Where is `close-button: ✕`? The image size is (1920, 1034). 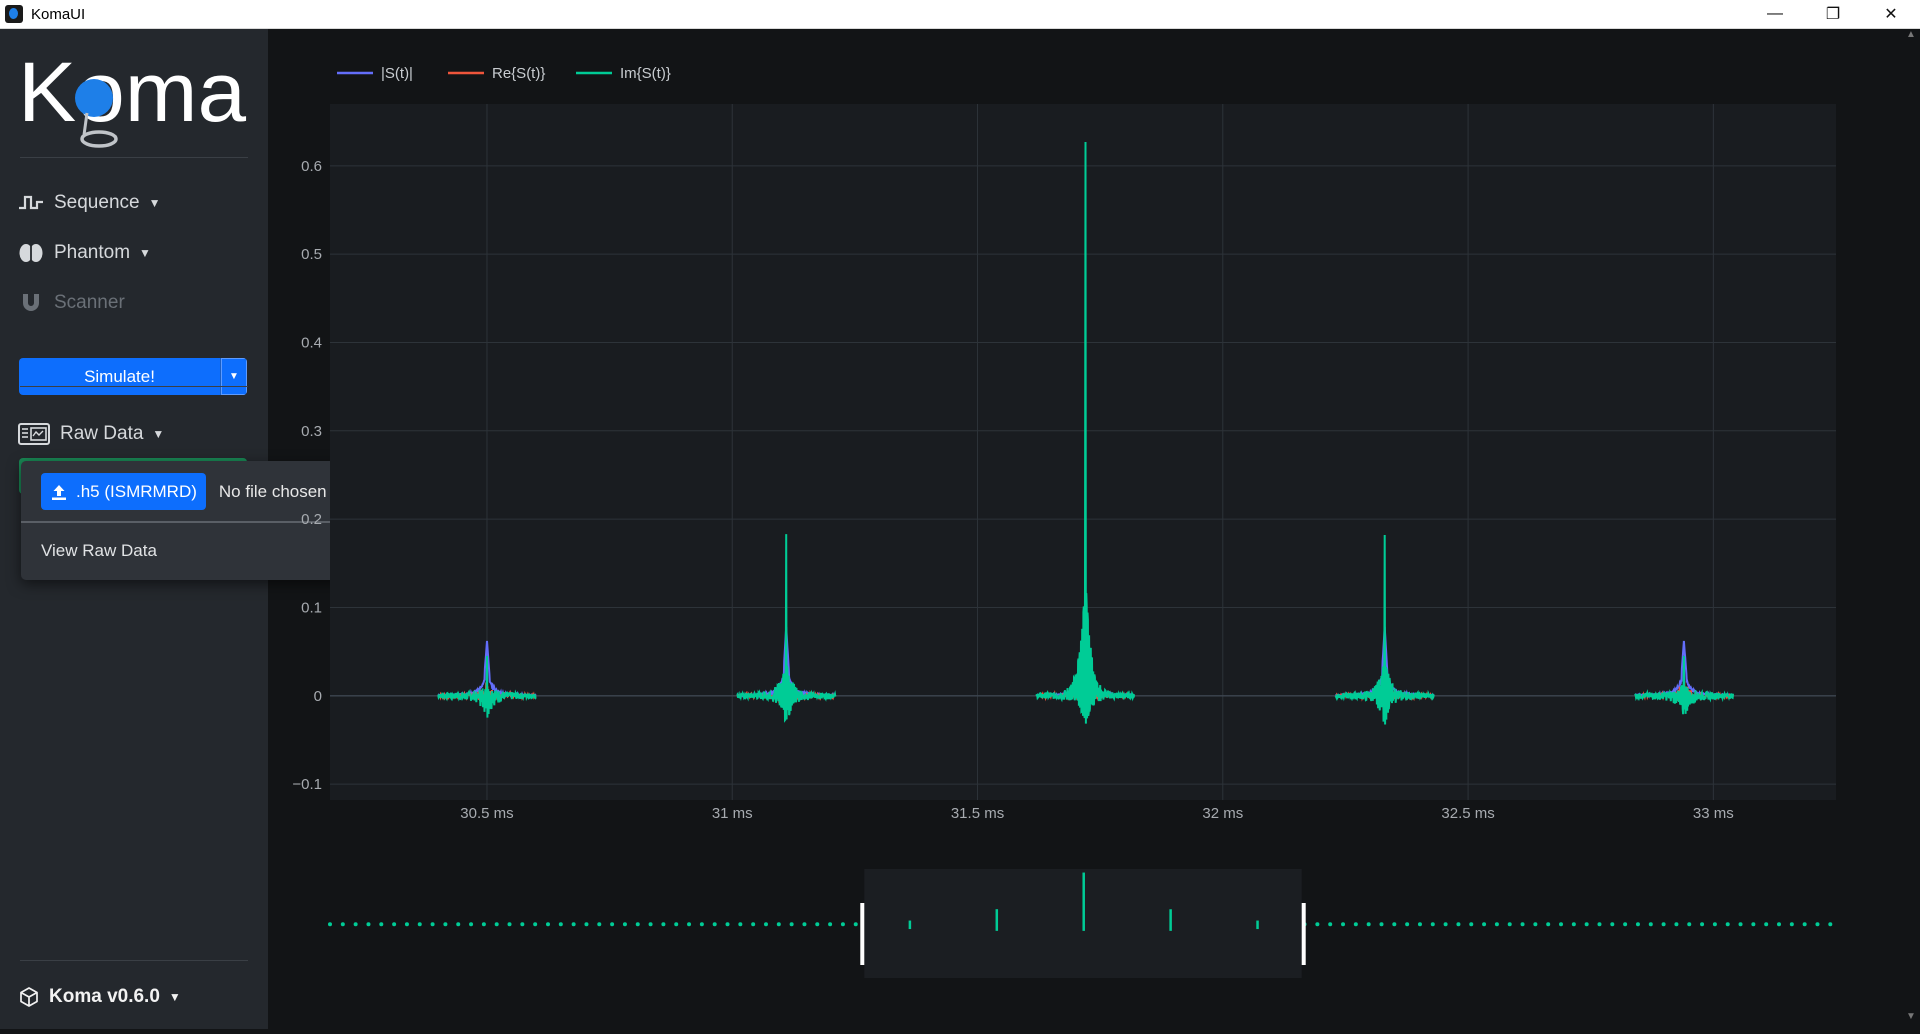
close-button: ✕ is located at coordinates (1891, 14).